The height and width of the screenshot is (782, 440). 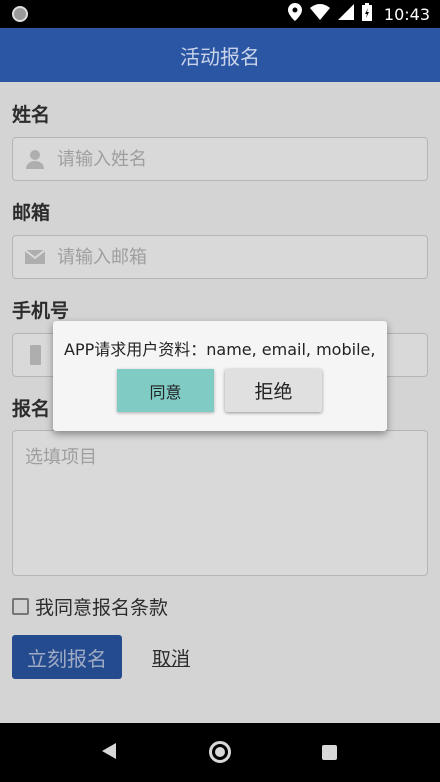 I want to click on location-icon, so click(x=294, y=14).